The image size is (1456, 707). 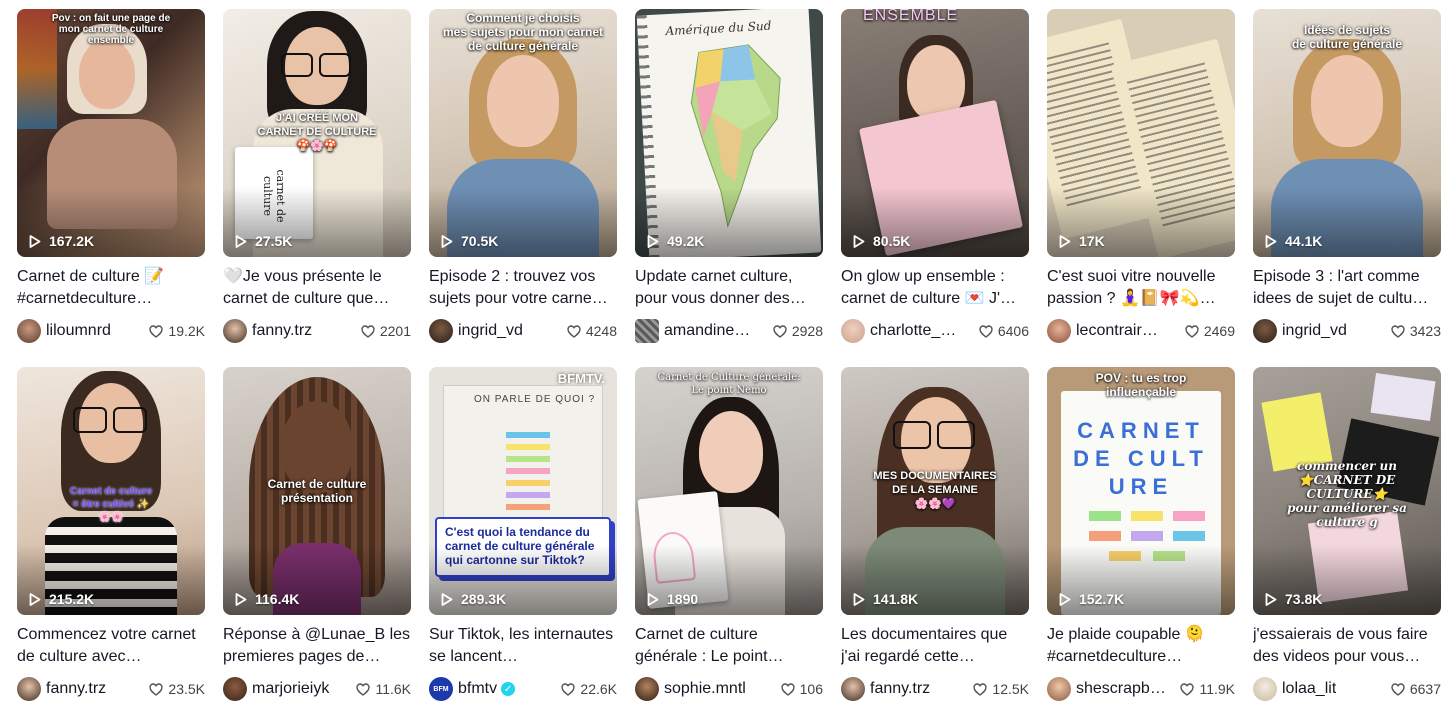 I want to click on play-icon, so click(x=35, y=241).